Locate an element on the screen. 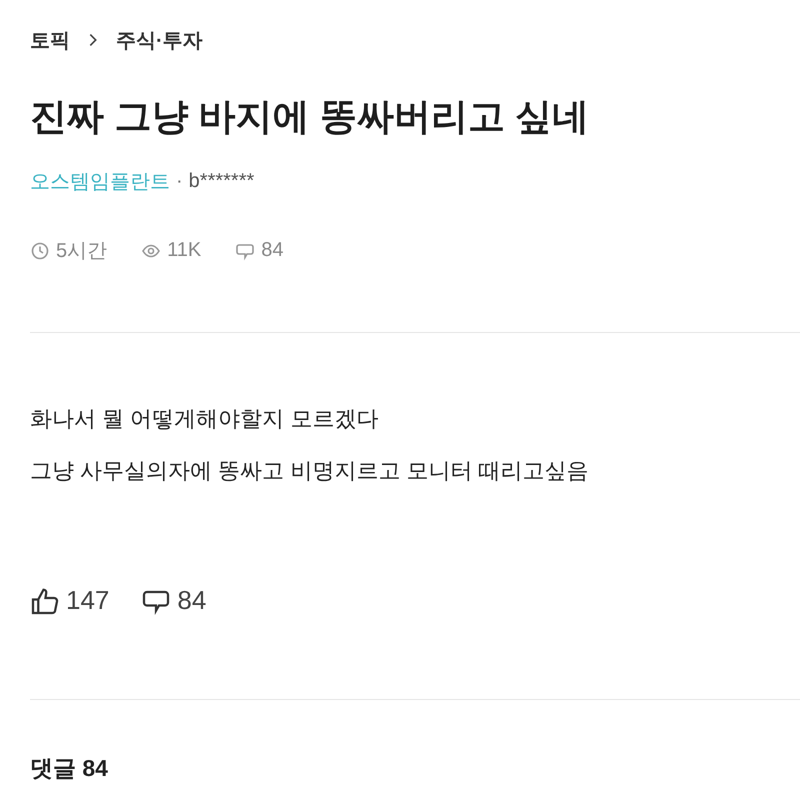 The height and width of the screenshot is (802, 800). comments-heading: 댓글 84 is located at coordinates (69, 768).